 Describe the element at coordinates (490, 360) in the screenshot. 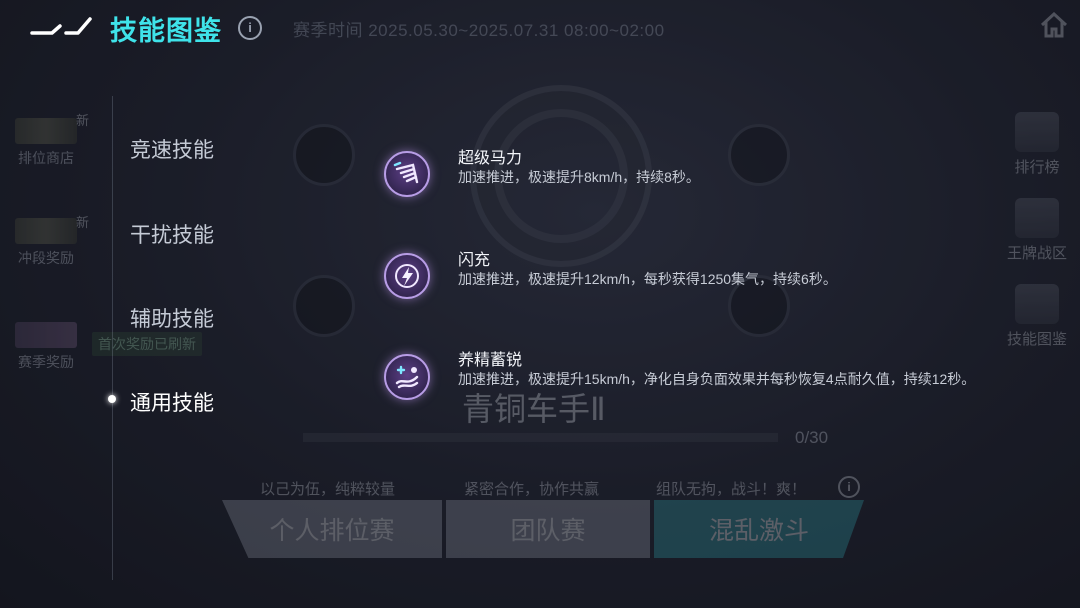

I see `skill-name: 养精蓄锐` at that location.